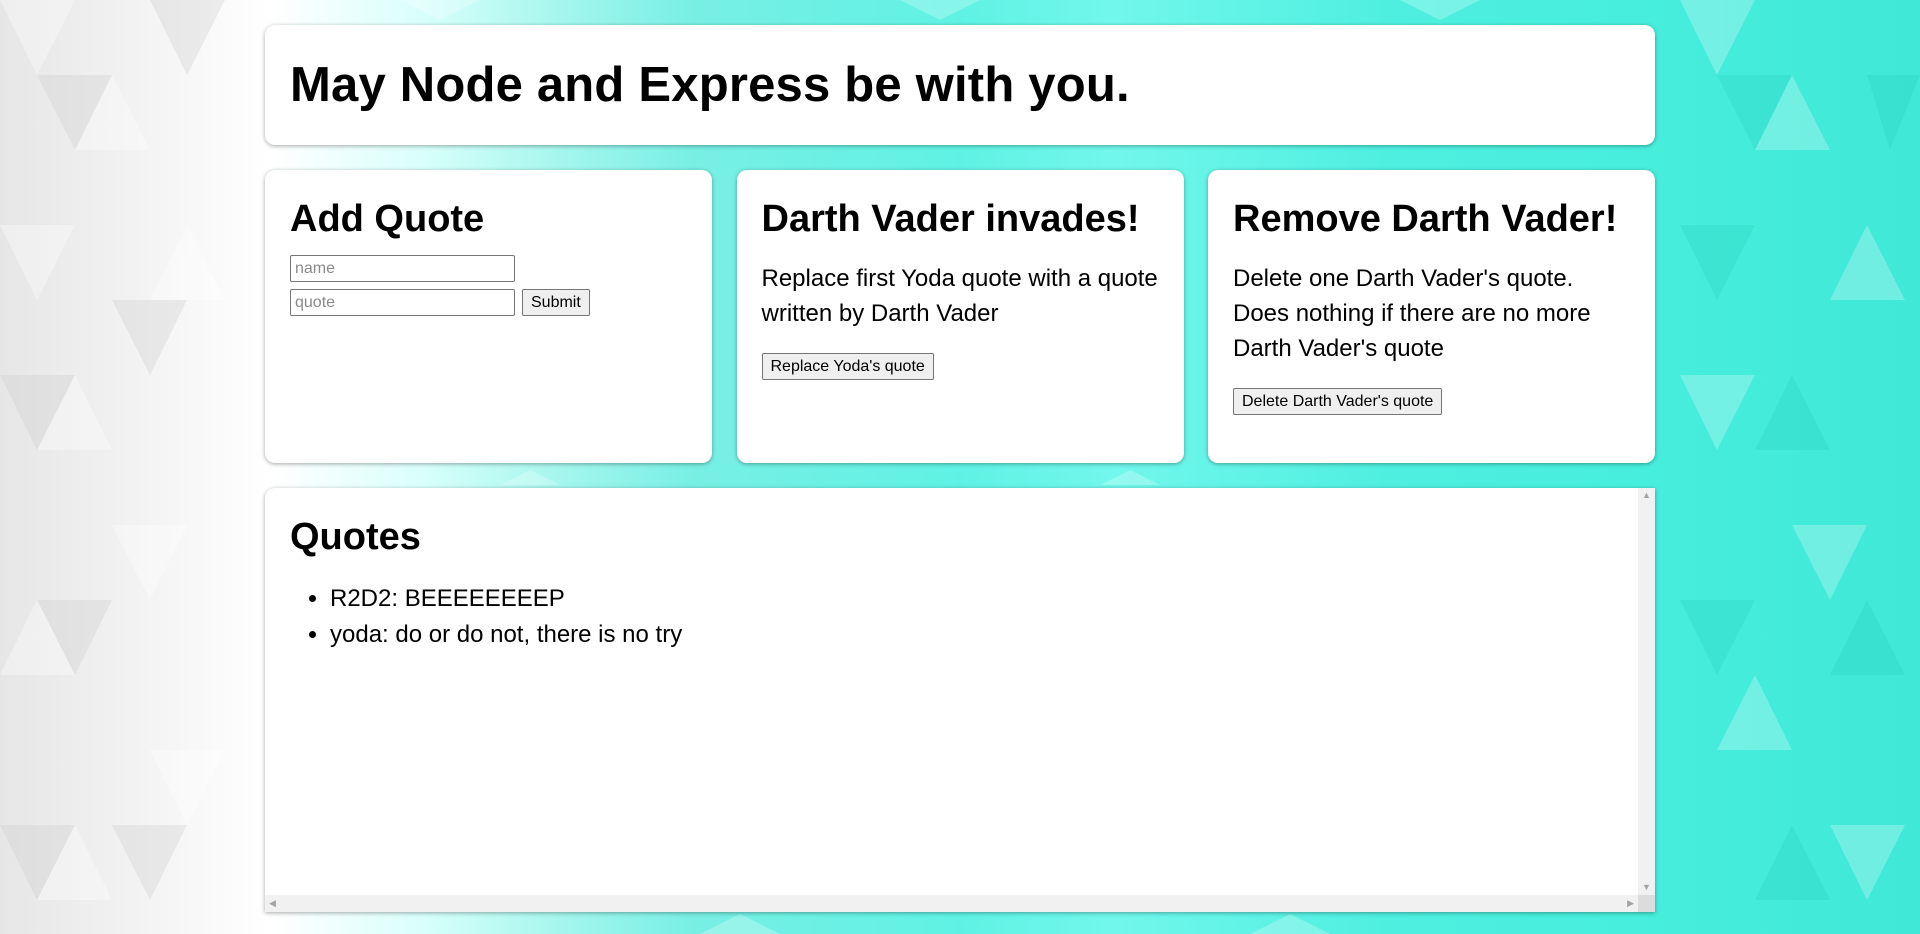 Image resolution: width=1920 pixels, height=934 pixels. Describe the element at coordinates (355, 537) in the screenshot. I see `quotes-title: Quotes` at that location.